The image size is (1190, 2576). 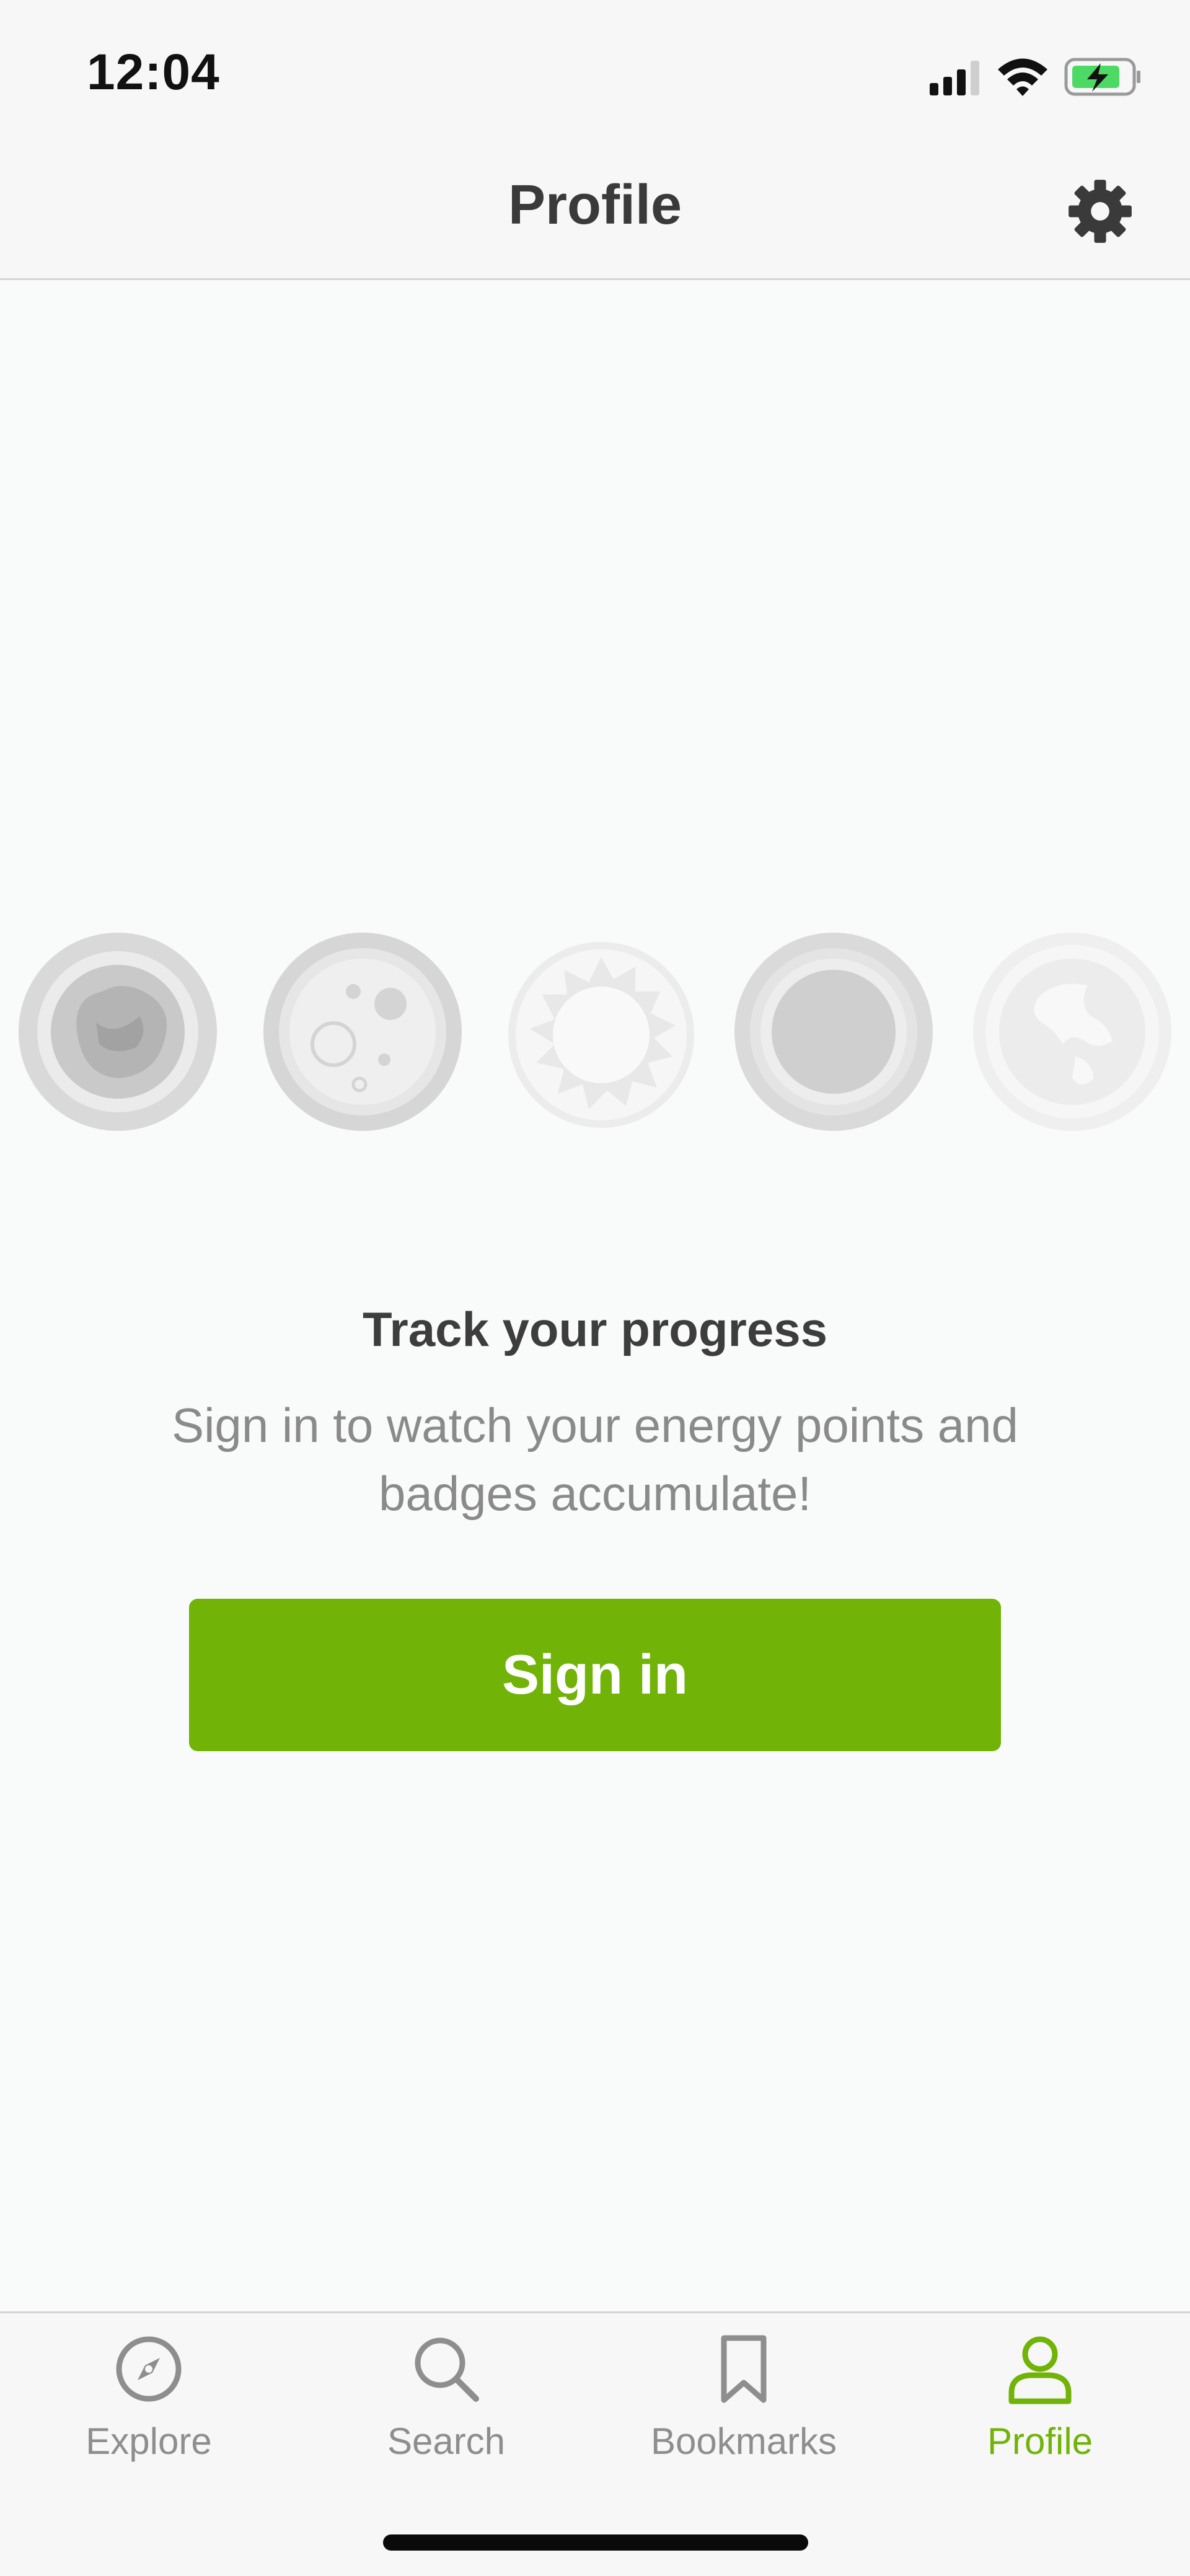 What do you see at coordinates (446, 2409) in the screenshot?
I see `tab-search: Search` at bounding box center [446, 2409].